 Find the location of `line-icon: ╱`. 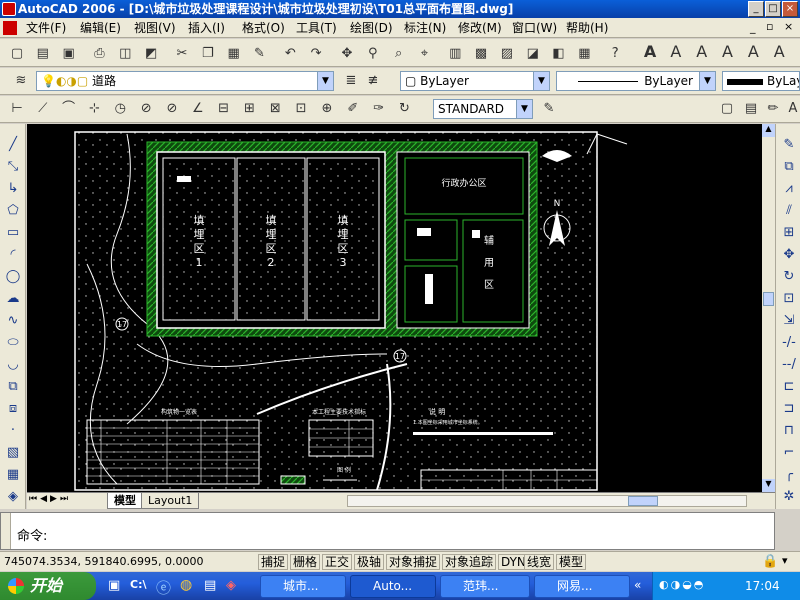

line-icon: ╱ is located at coordinates (13, 145).